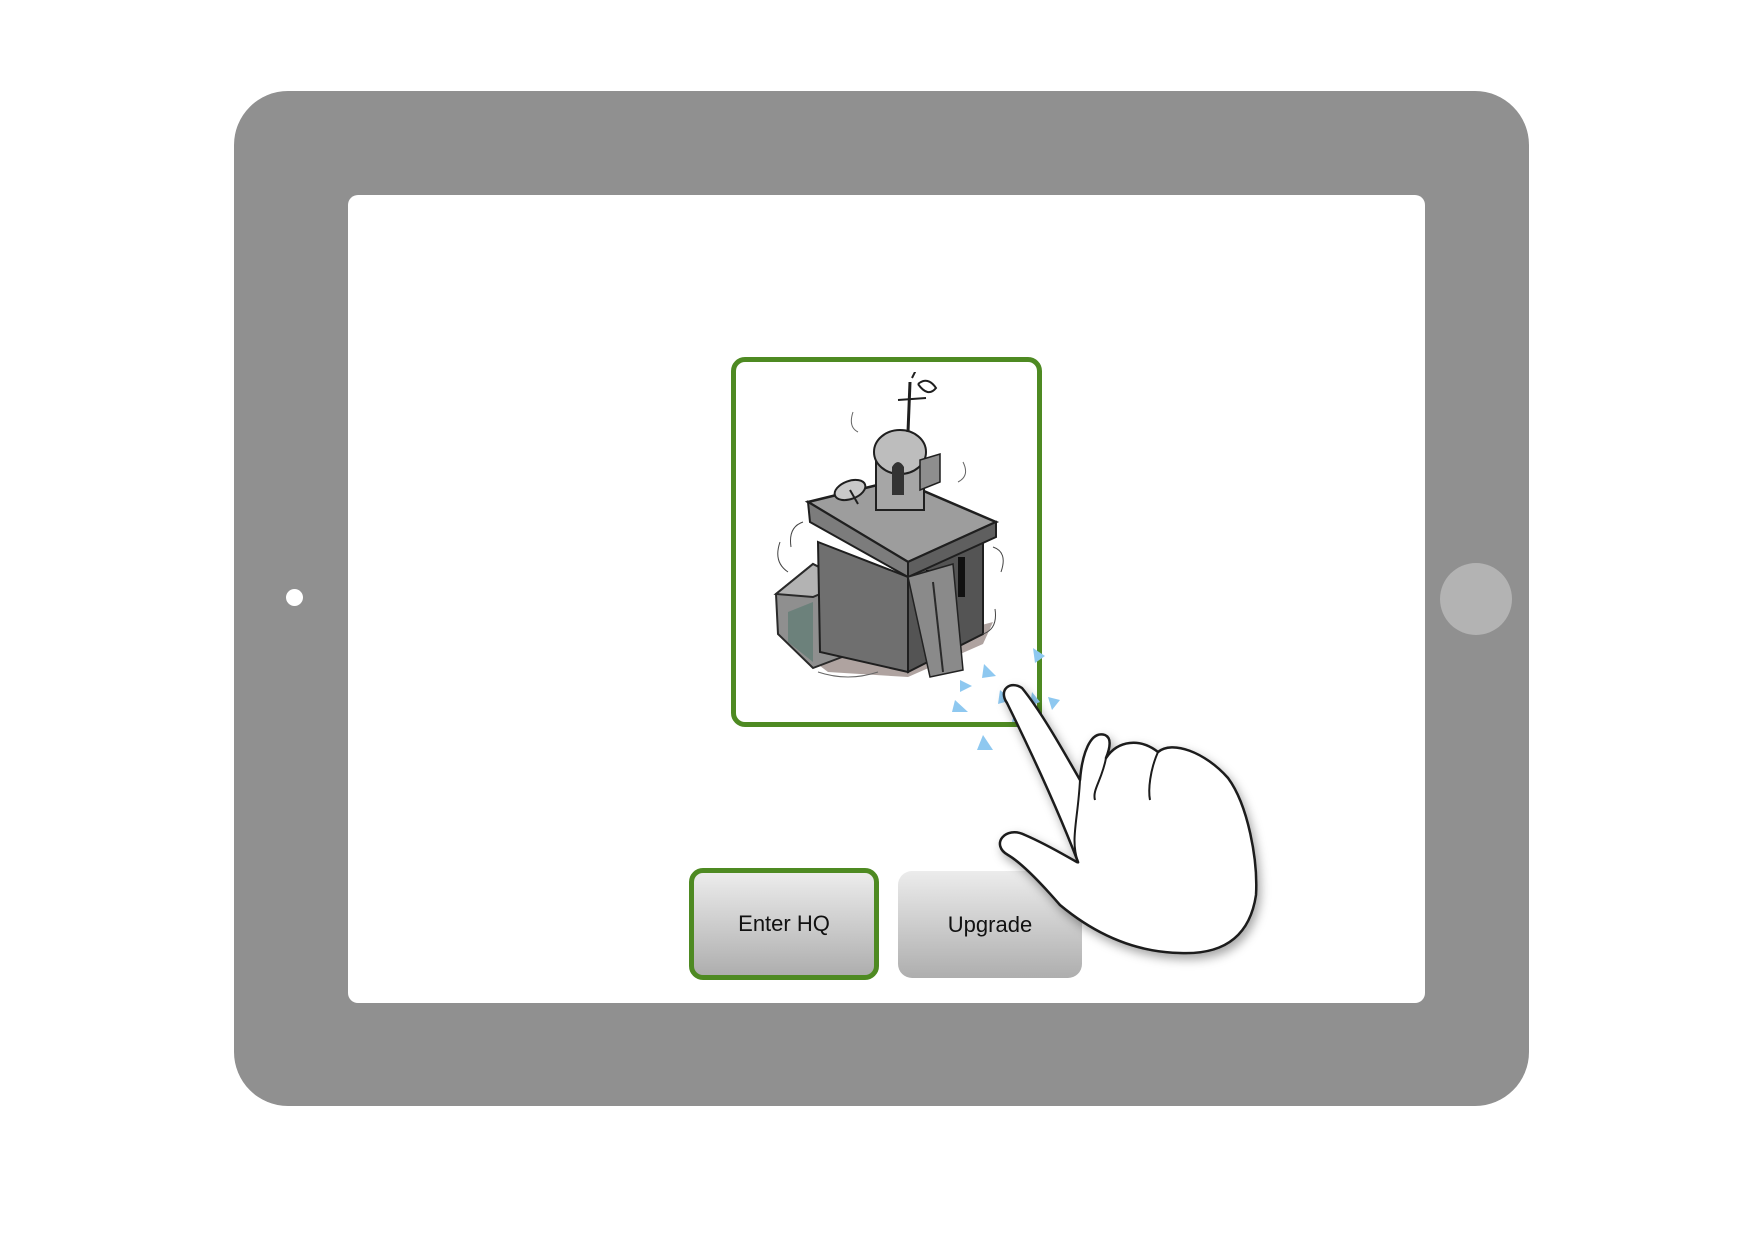 The height and width of the screenshot is (1240, 1754). I want to click on upgrade-label: Upgrade, so click(990, 924).